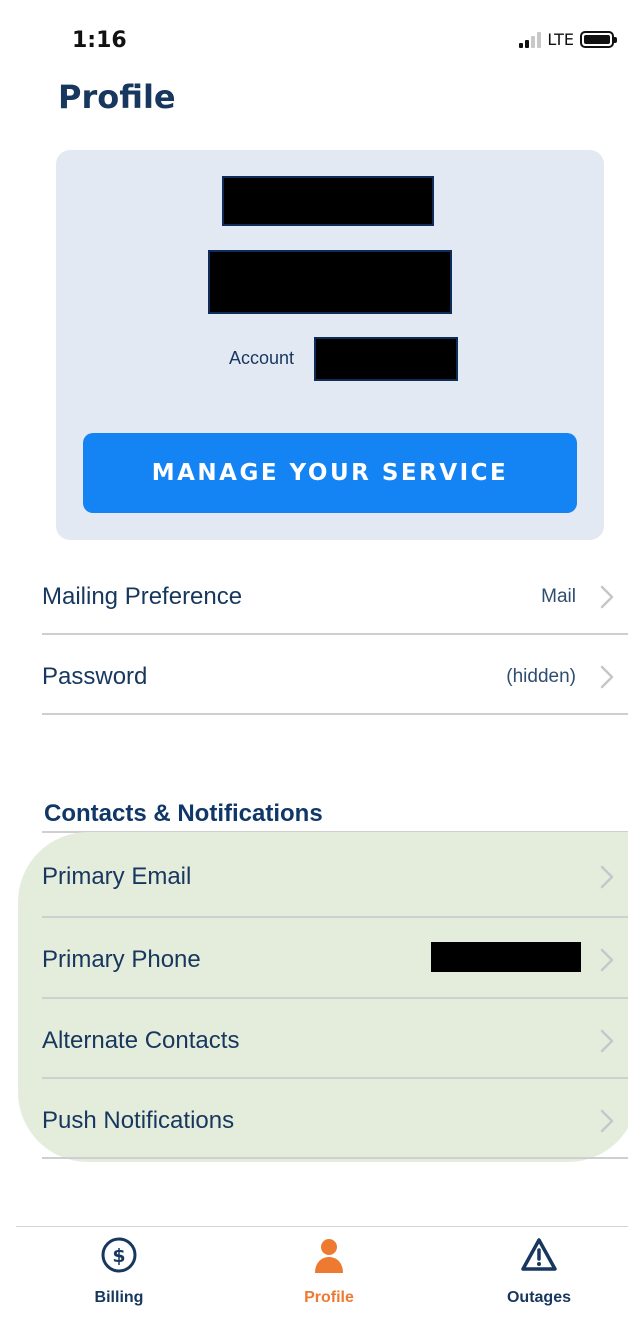  I want to click on tab-profile-label: Profile, so click(329, 1297).